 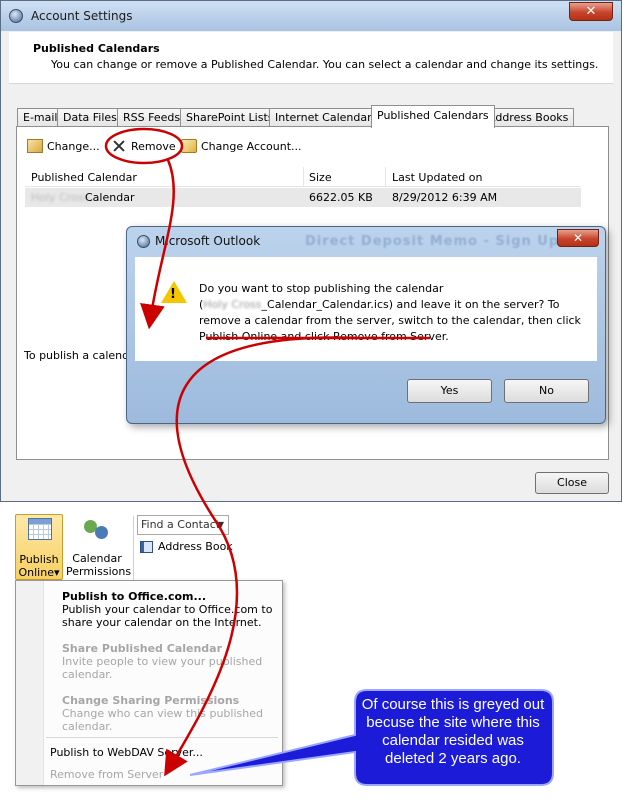 I want to click on calendar-name: Calendar, so click(x=110, y=197).